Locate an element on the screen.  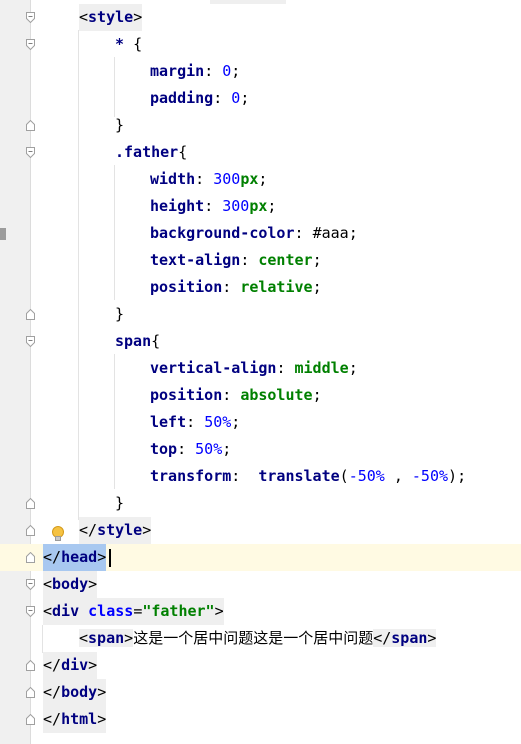
code-line-position-absolute: position: absolute; is located at coordinates (260, 395).